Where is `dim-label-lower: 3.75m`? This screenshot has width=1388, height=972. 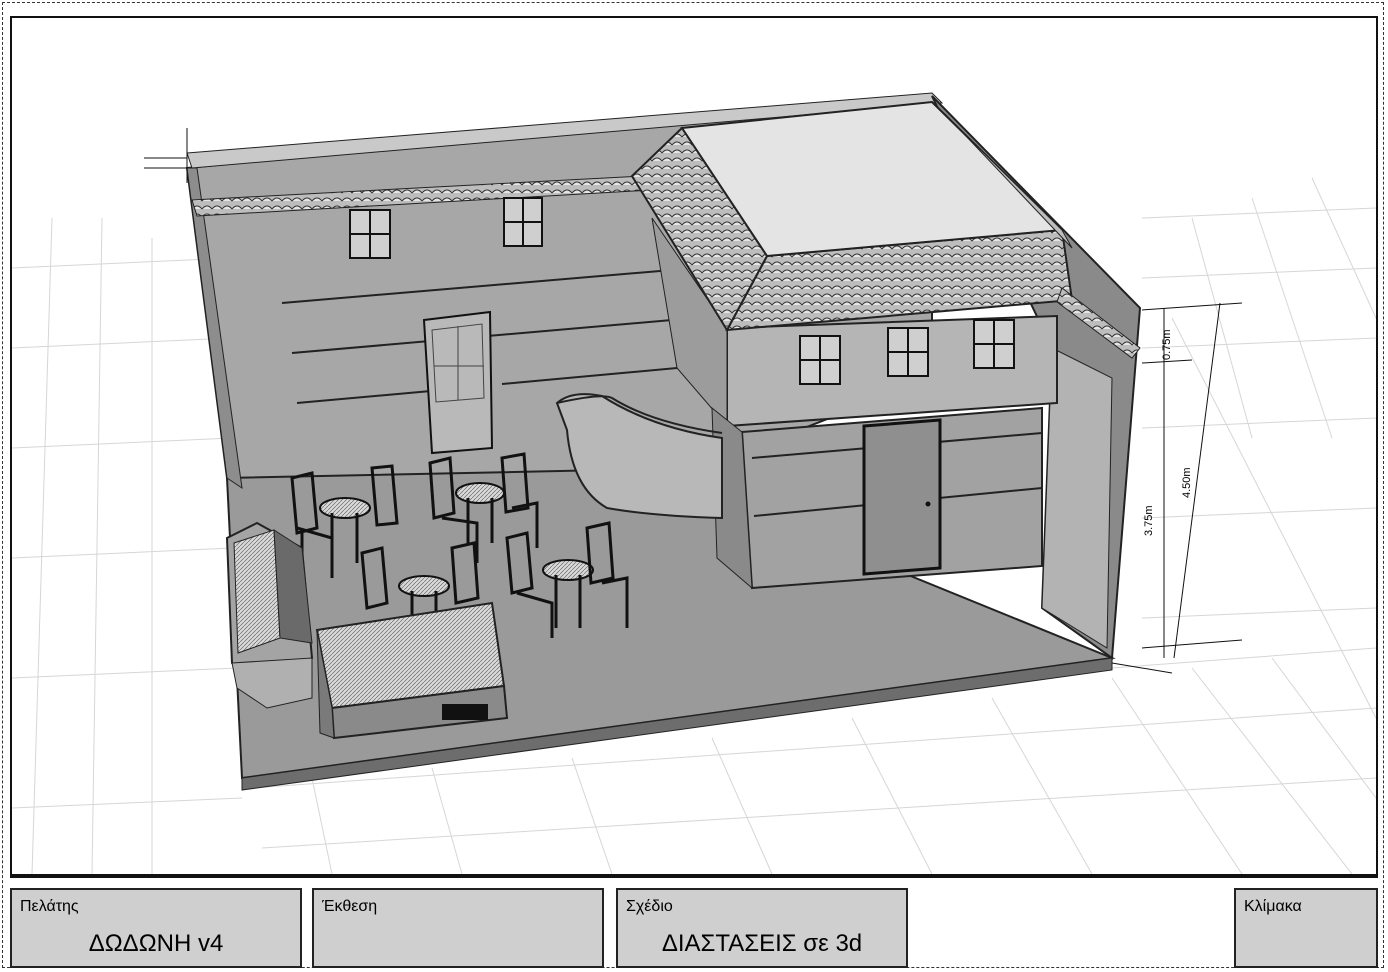 dim-label-lower: 3.75m is located at coordinates (1149, 520).